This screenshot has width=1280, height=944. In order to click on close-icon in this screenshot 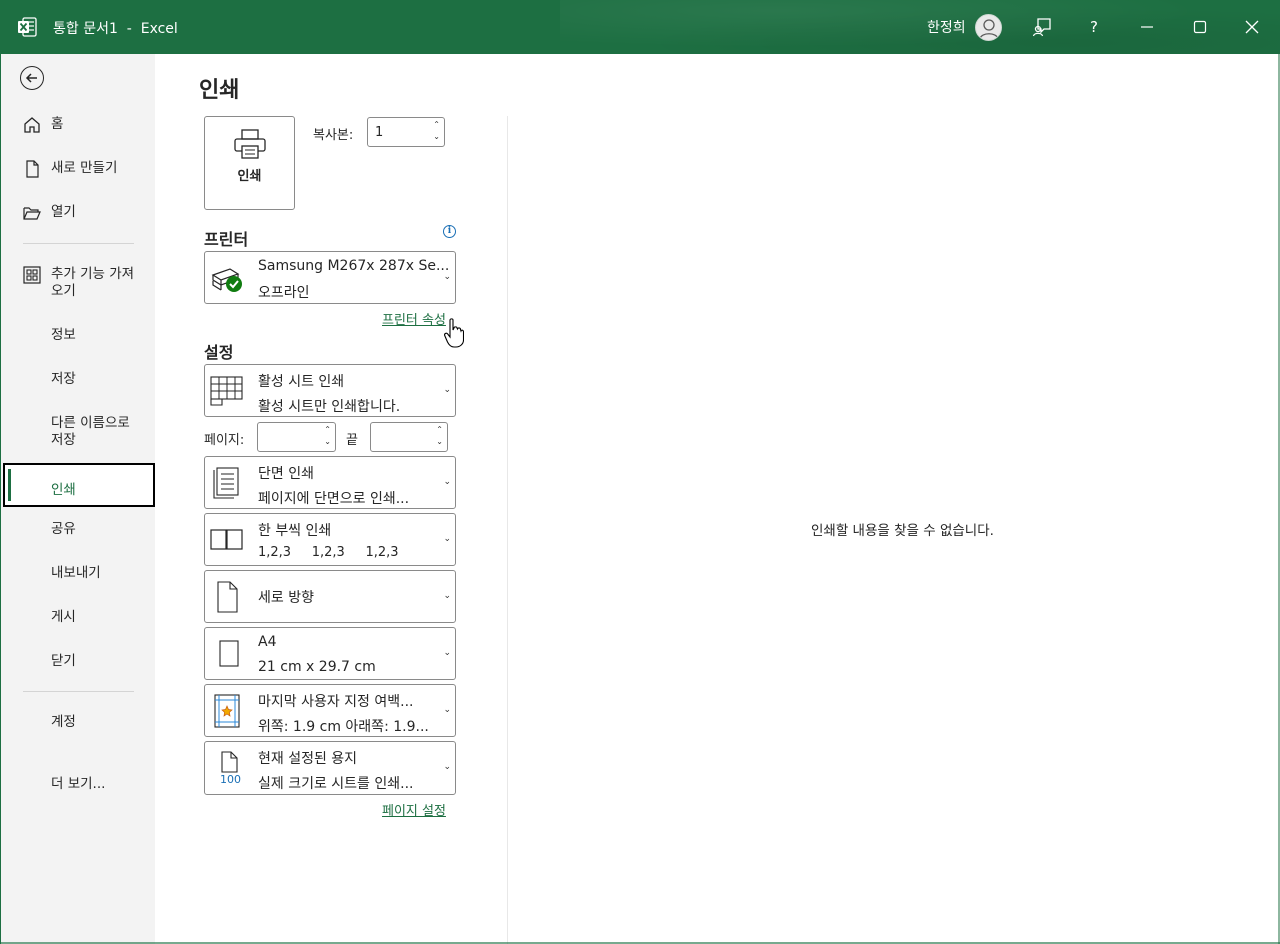, I will do `click(1252, 27)`.